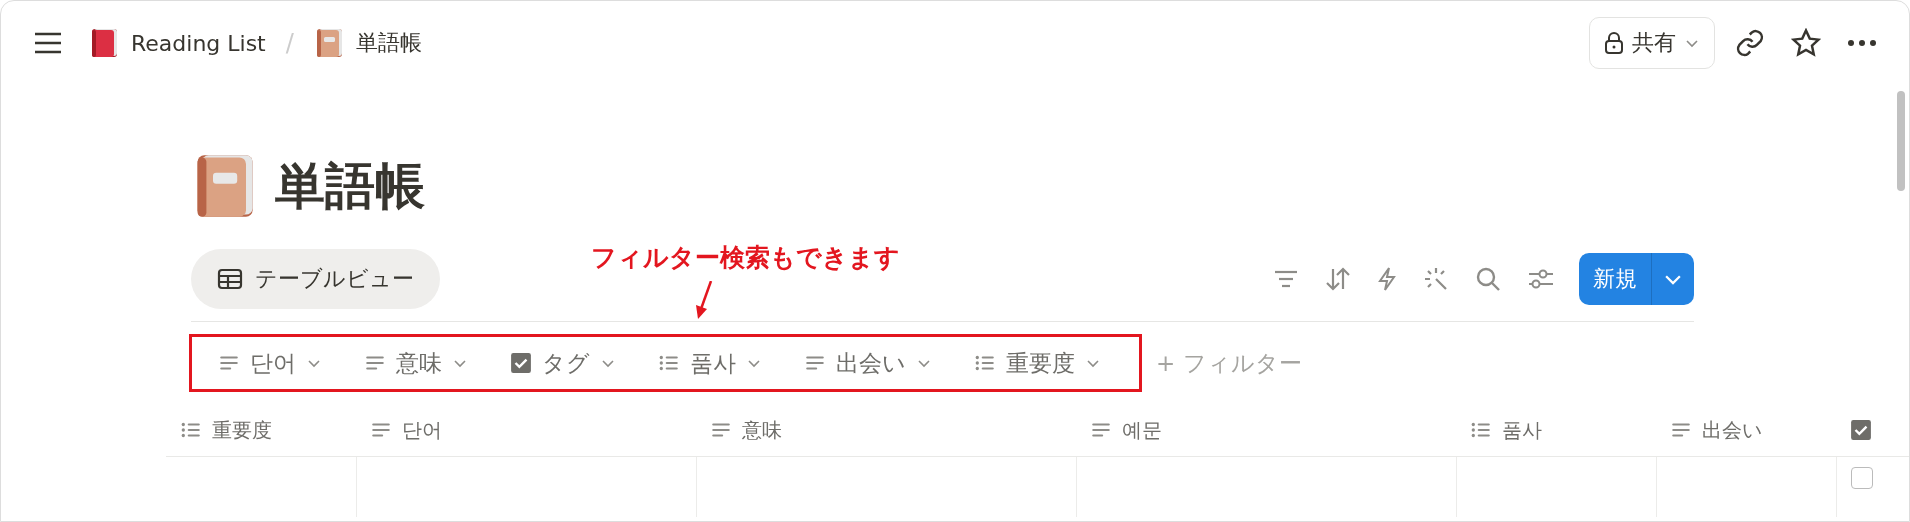 This screenshot has height=522, width=1910. What do you see at coordinates (422, 430) in the screenshot?
I see `column-label: 단어` at bounding box center [422, 430].